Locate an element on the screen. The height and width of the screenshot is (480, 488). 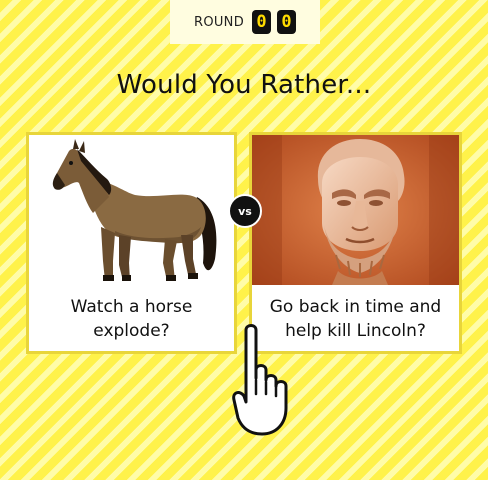
option-text-lincoln-line1: Go back in time and is located at coordinates (355, 307).